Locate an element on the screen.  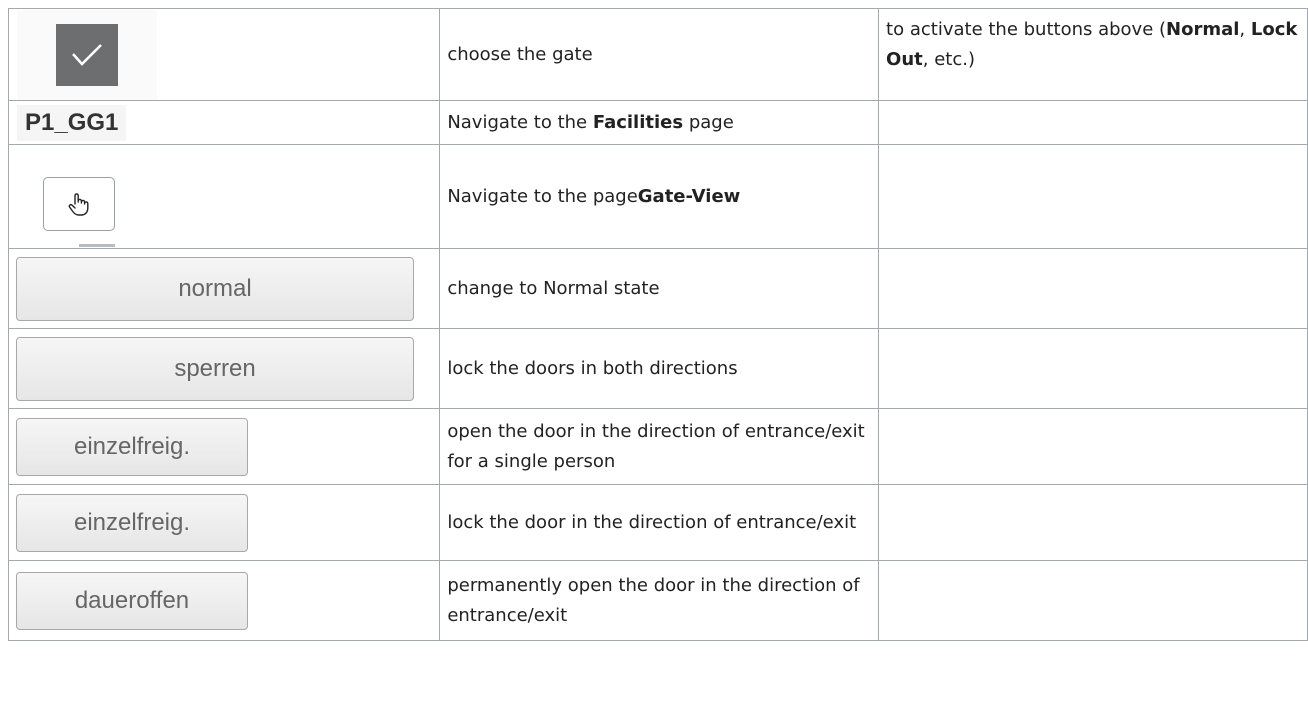
note-sep: , is located at coordinates (1245, 29).